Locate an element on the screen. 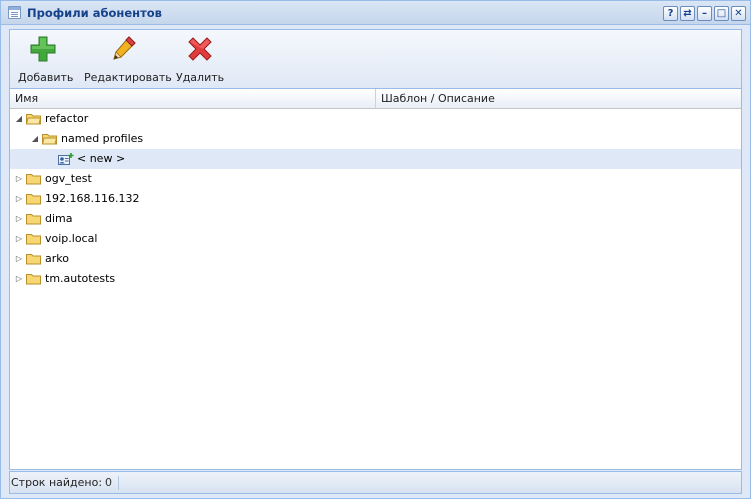 This screenshot has width=751, height=499. refresh-button: ⇄ is located at coordinates (687, 13).